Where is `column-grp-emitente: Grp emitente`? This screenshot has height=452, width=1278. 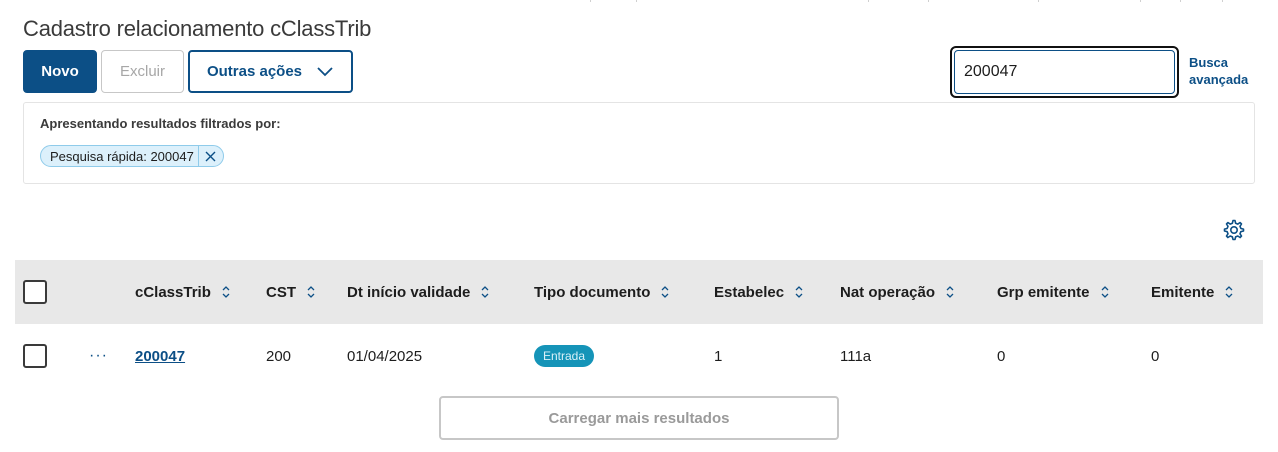 column-grp-emitente: Grp emitente is located at coordinates (1053, 292).